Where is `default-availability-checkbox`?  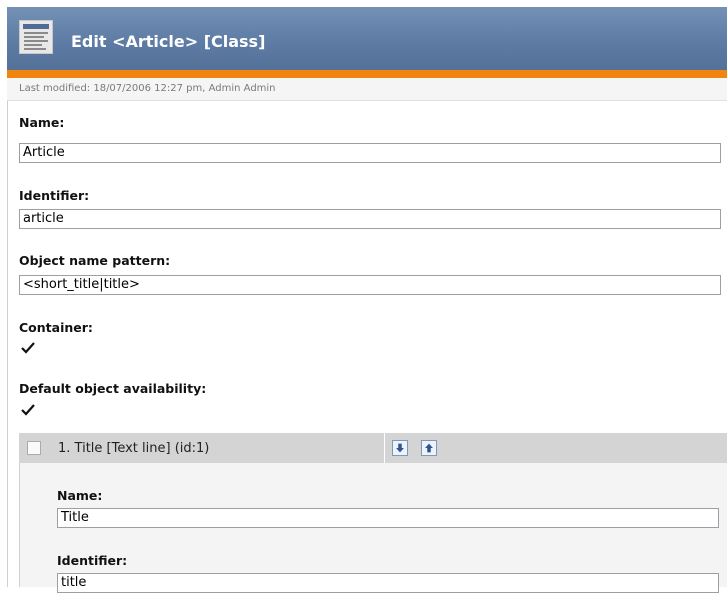
default-availability-checkbox is located at coordinates (28, 410).